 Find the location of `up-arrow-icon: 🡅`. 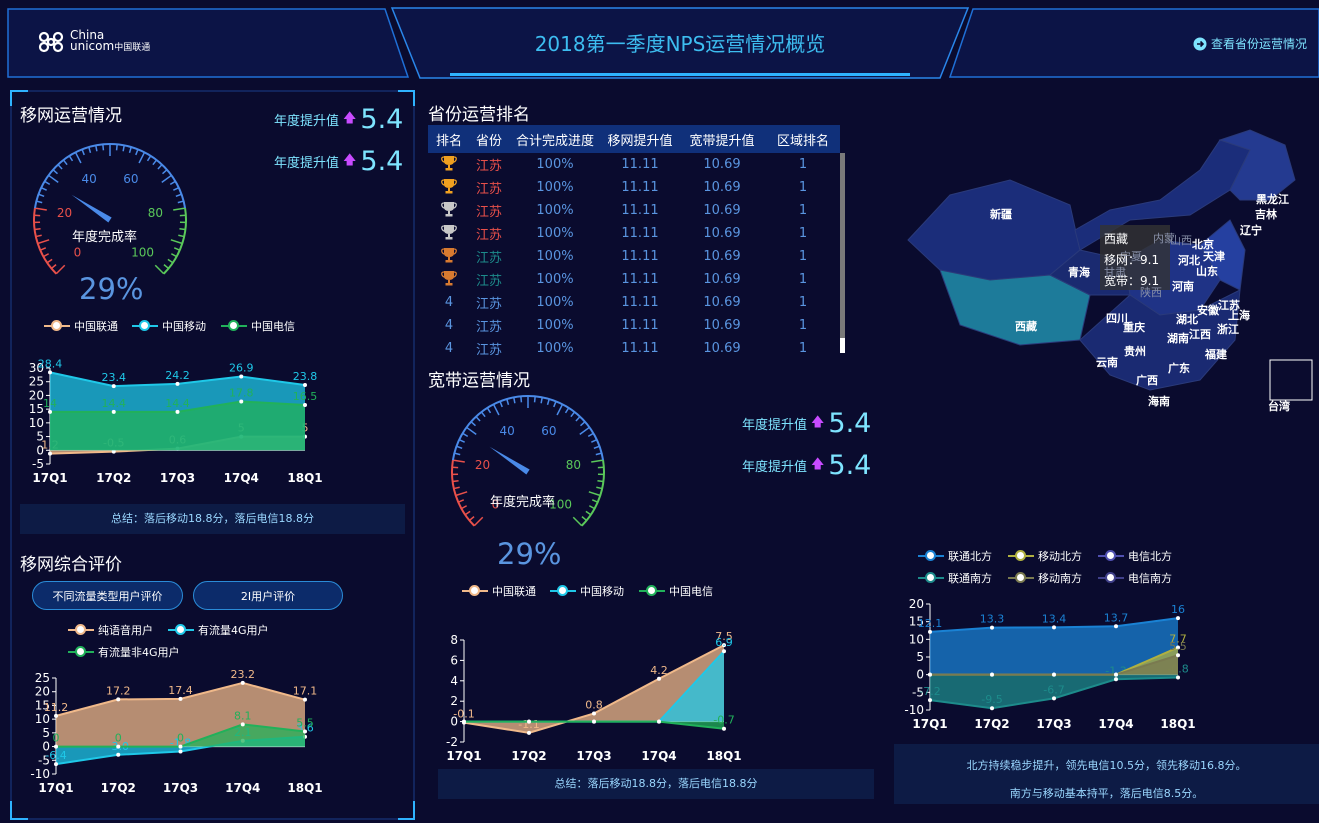

up-arrow-icon: 🡅 is located at coordinates (350, 118).